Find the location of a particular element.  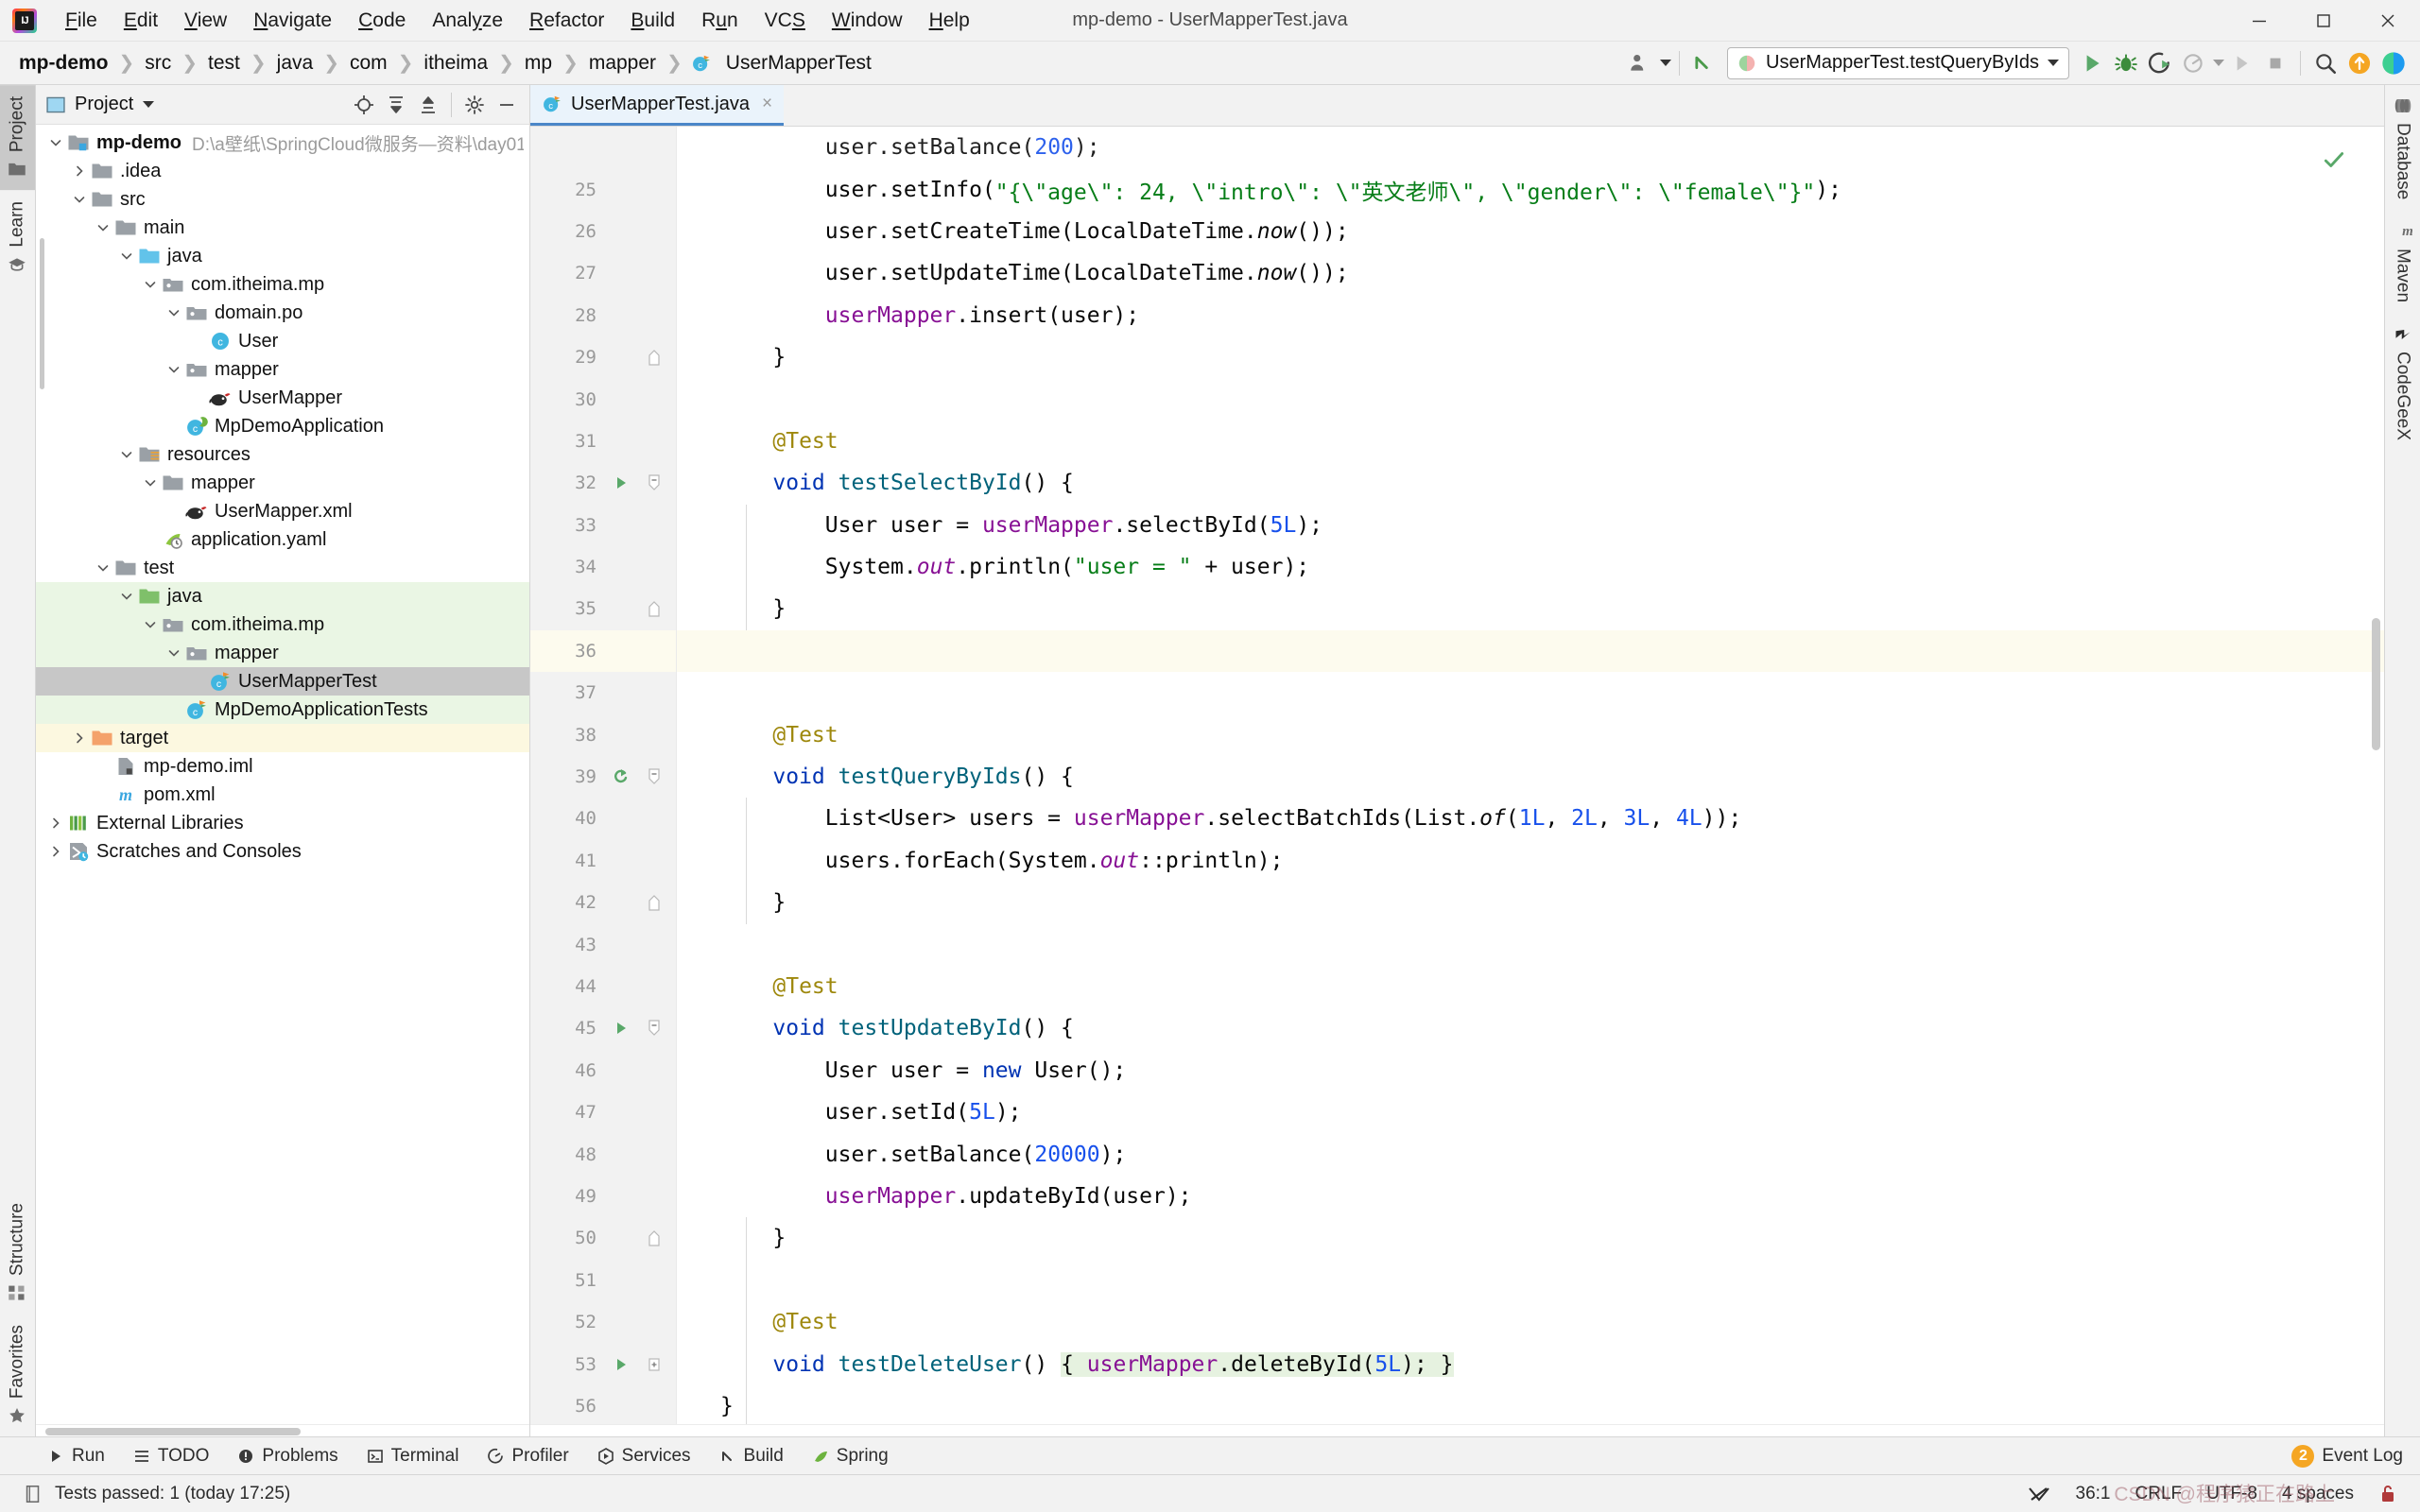

code-line: user.setId(5L); is located at coordinates (1530, 1112).